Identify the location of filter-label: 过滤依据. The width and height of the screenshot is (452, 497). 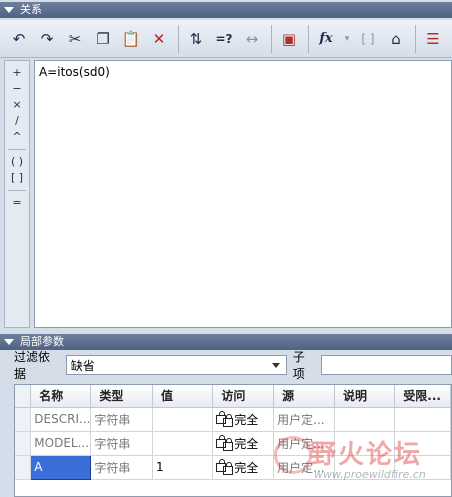
(32, 365).